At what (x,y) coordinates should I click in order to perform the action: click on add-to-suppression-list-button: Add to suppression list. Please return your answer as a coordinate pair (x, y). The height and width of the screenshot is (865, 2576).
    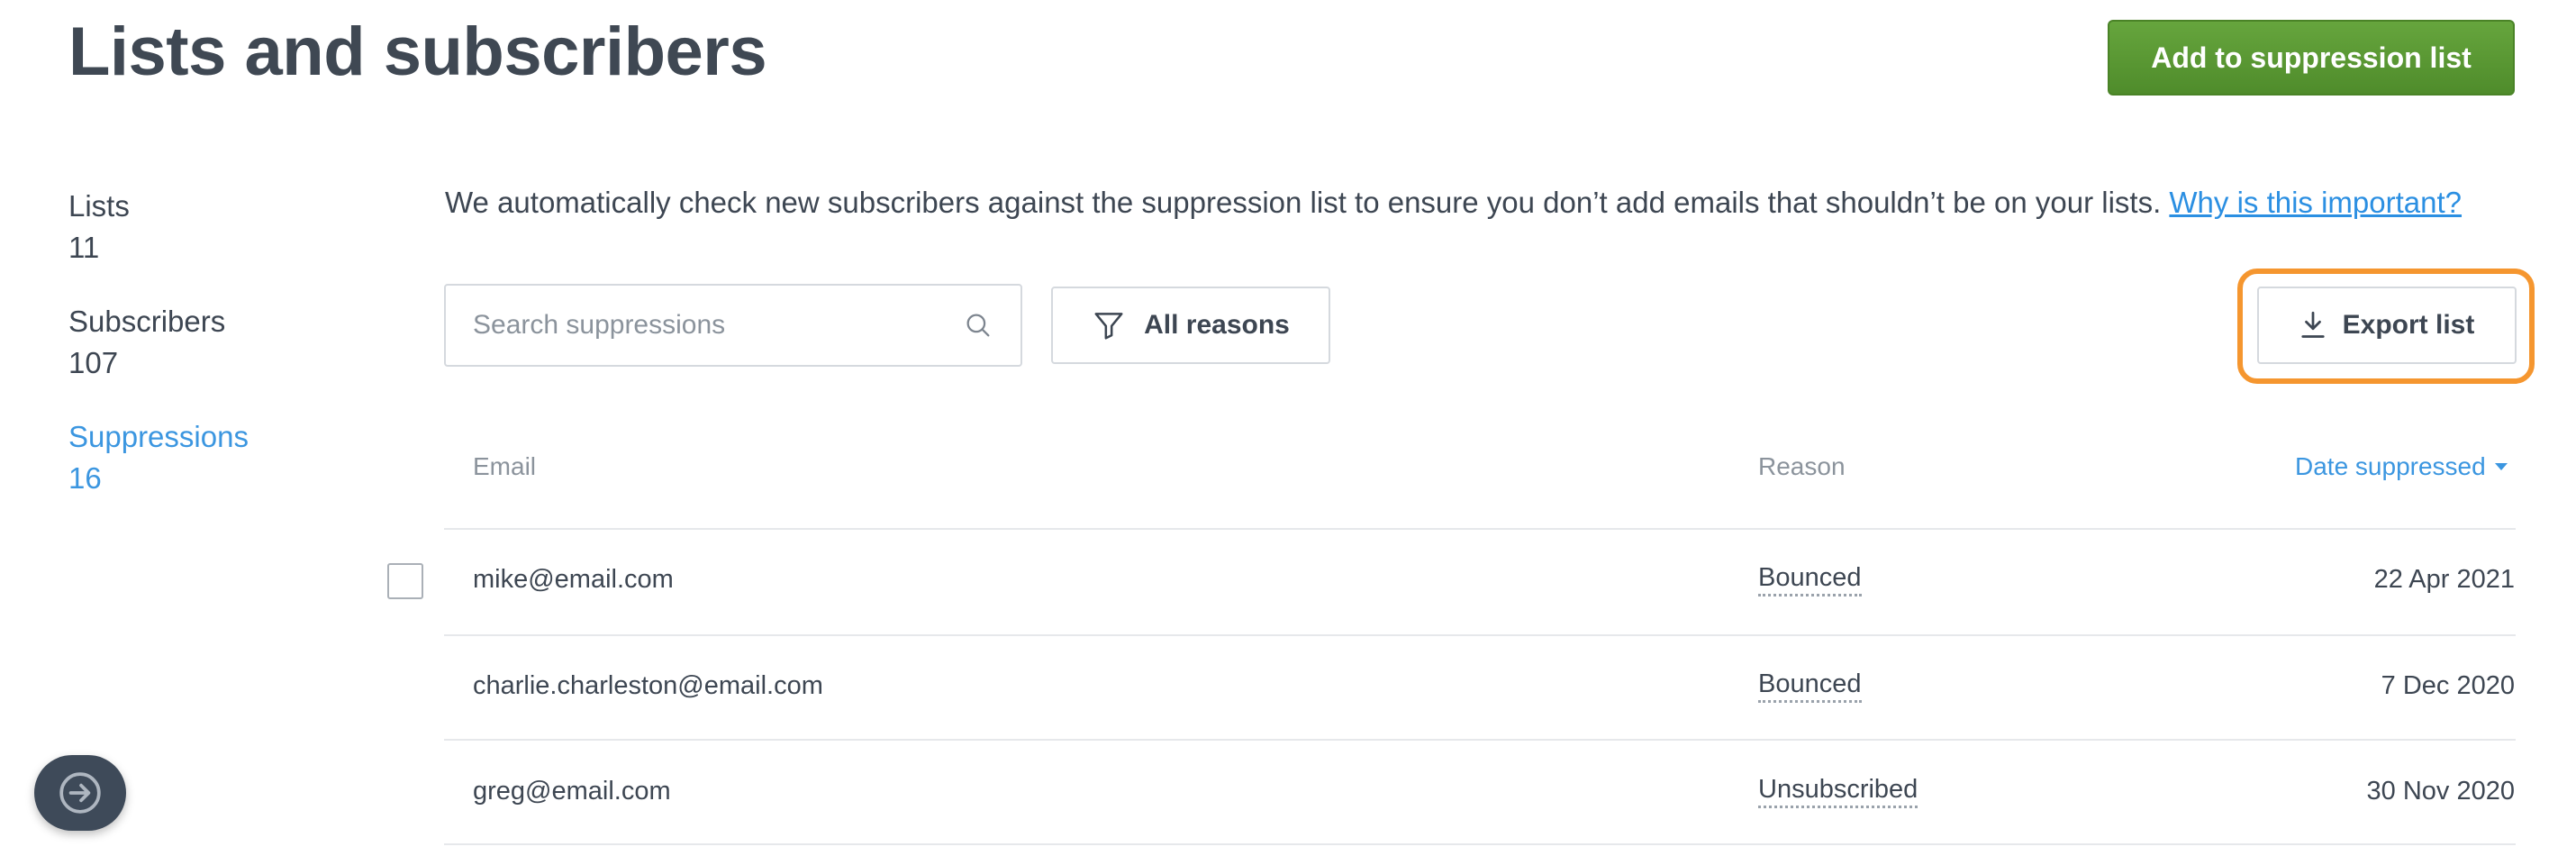
    Looking at the image, I should click on (2311, 58).